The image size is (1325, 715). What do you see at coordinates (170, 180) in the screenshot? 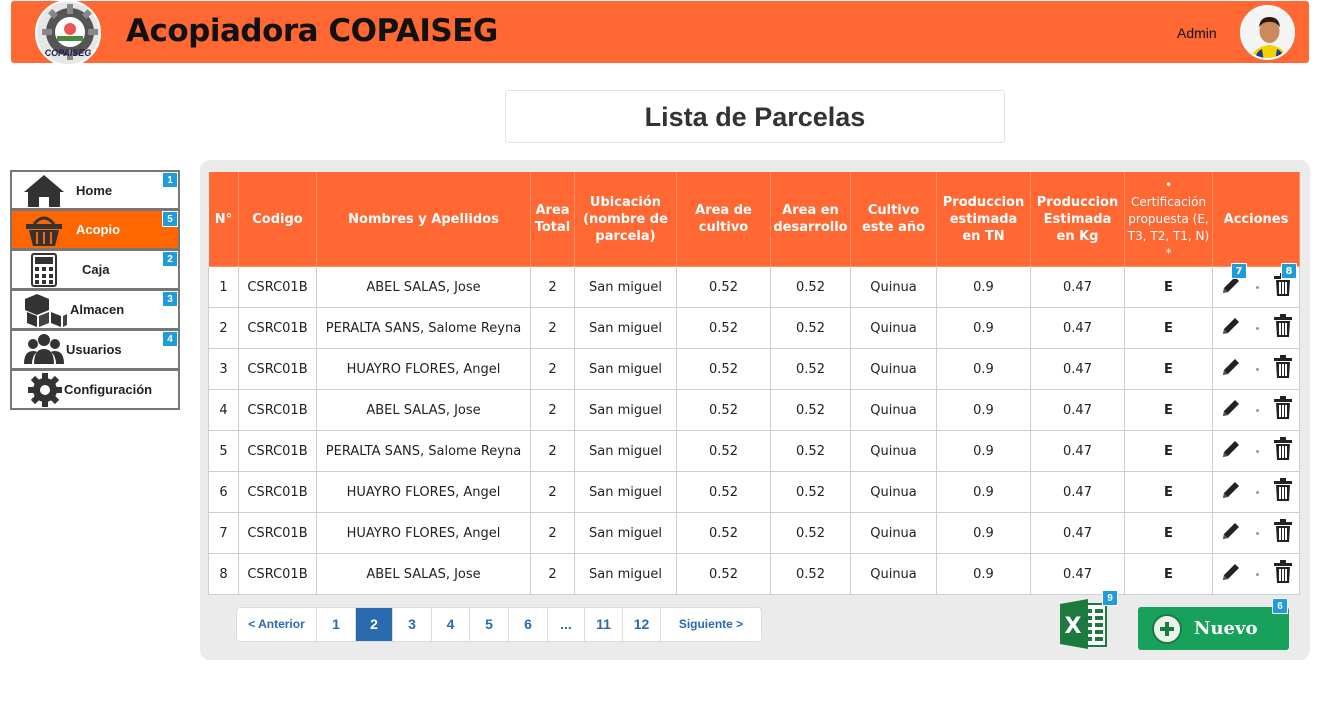
I see `menu-badge: 1` at bounding box center [170, 180].